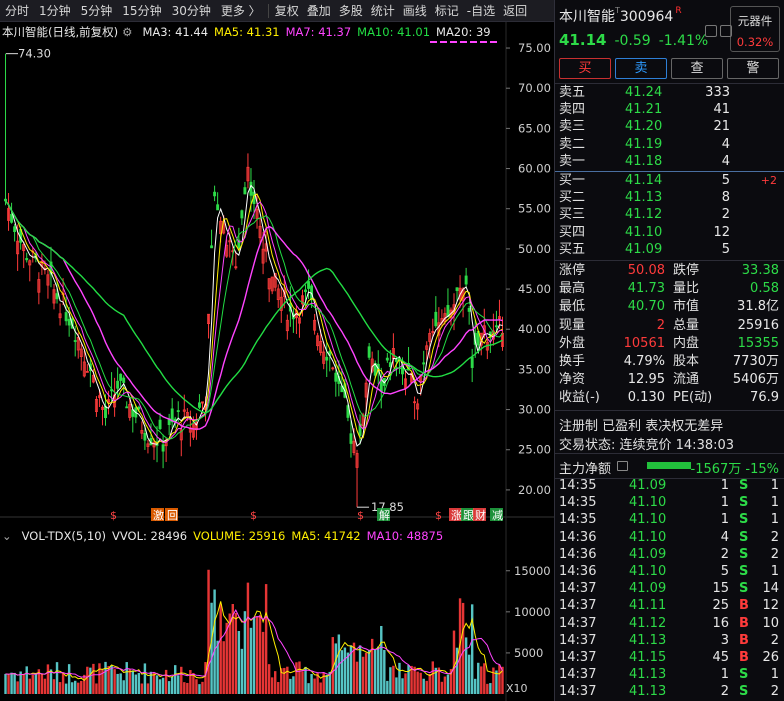 The height and width of the screenshot is (701, 784). I want to click on alert-button: 警, so click(753, 68).